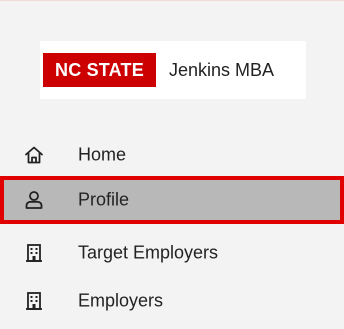 The width and height of the screenshot is (344, 329). Describe the element at coordinates (34, 155) in the screenshot. I see `home-icon` at that location.